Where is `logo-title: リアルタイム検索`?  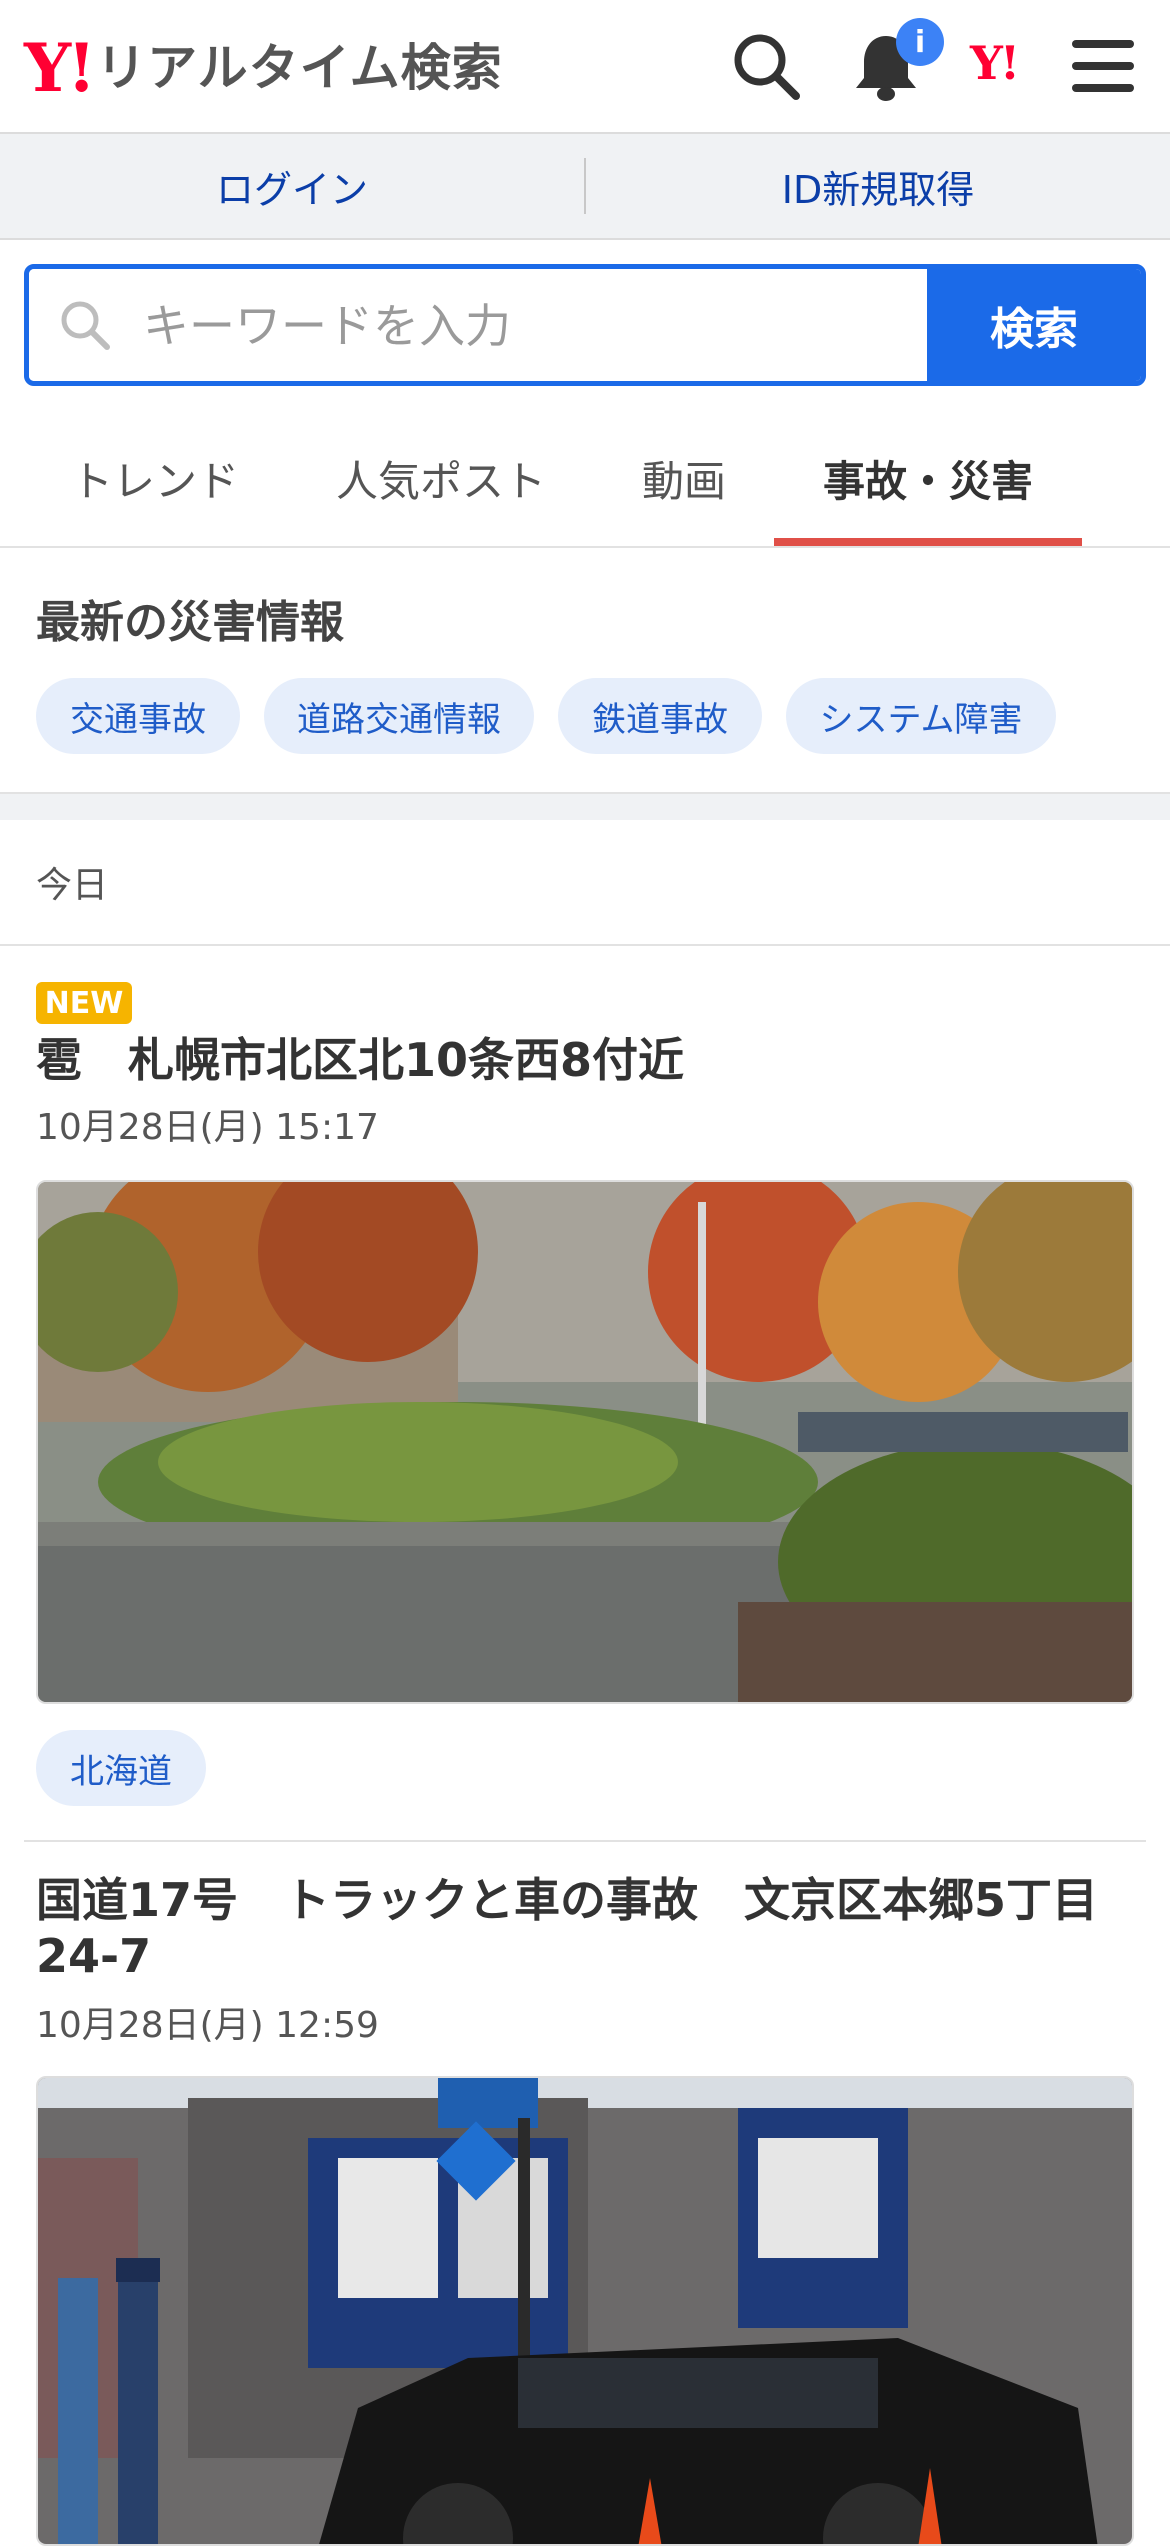
logo-title: リアルタイム検索 is located at coordinates (299, 68).